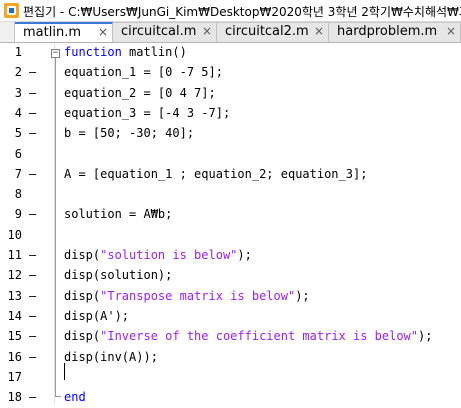  I want to click on code-text: disp("Transpose matrix is below");, so click(187, 296).